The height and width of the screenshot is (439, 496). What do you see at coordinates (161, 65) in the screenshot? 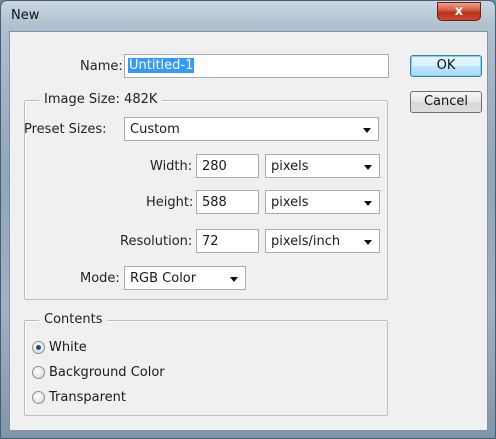
I see `name-input-value: Untitled-1` at bounding box center [161, 65].